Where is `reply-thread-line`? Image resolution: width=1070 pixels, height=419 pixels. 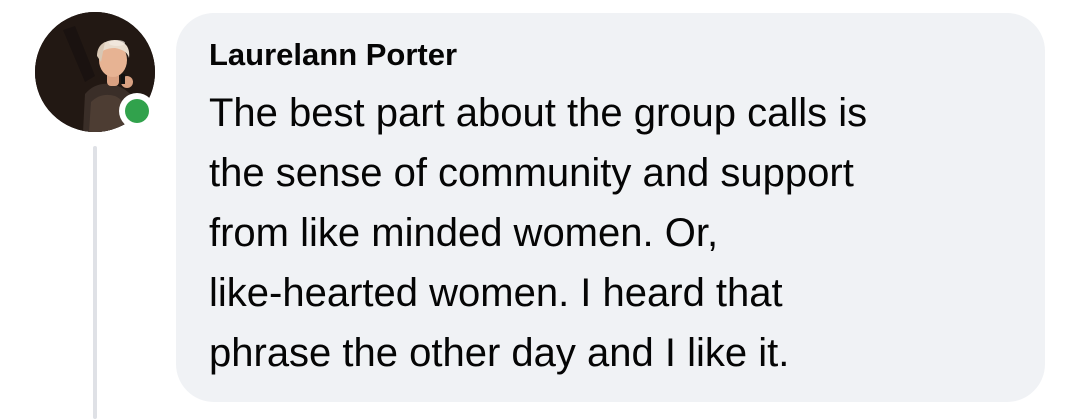
reply-thread-line is located at coordinates (95, 282).